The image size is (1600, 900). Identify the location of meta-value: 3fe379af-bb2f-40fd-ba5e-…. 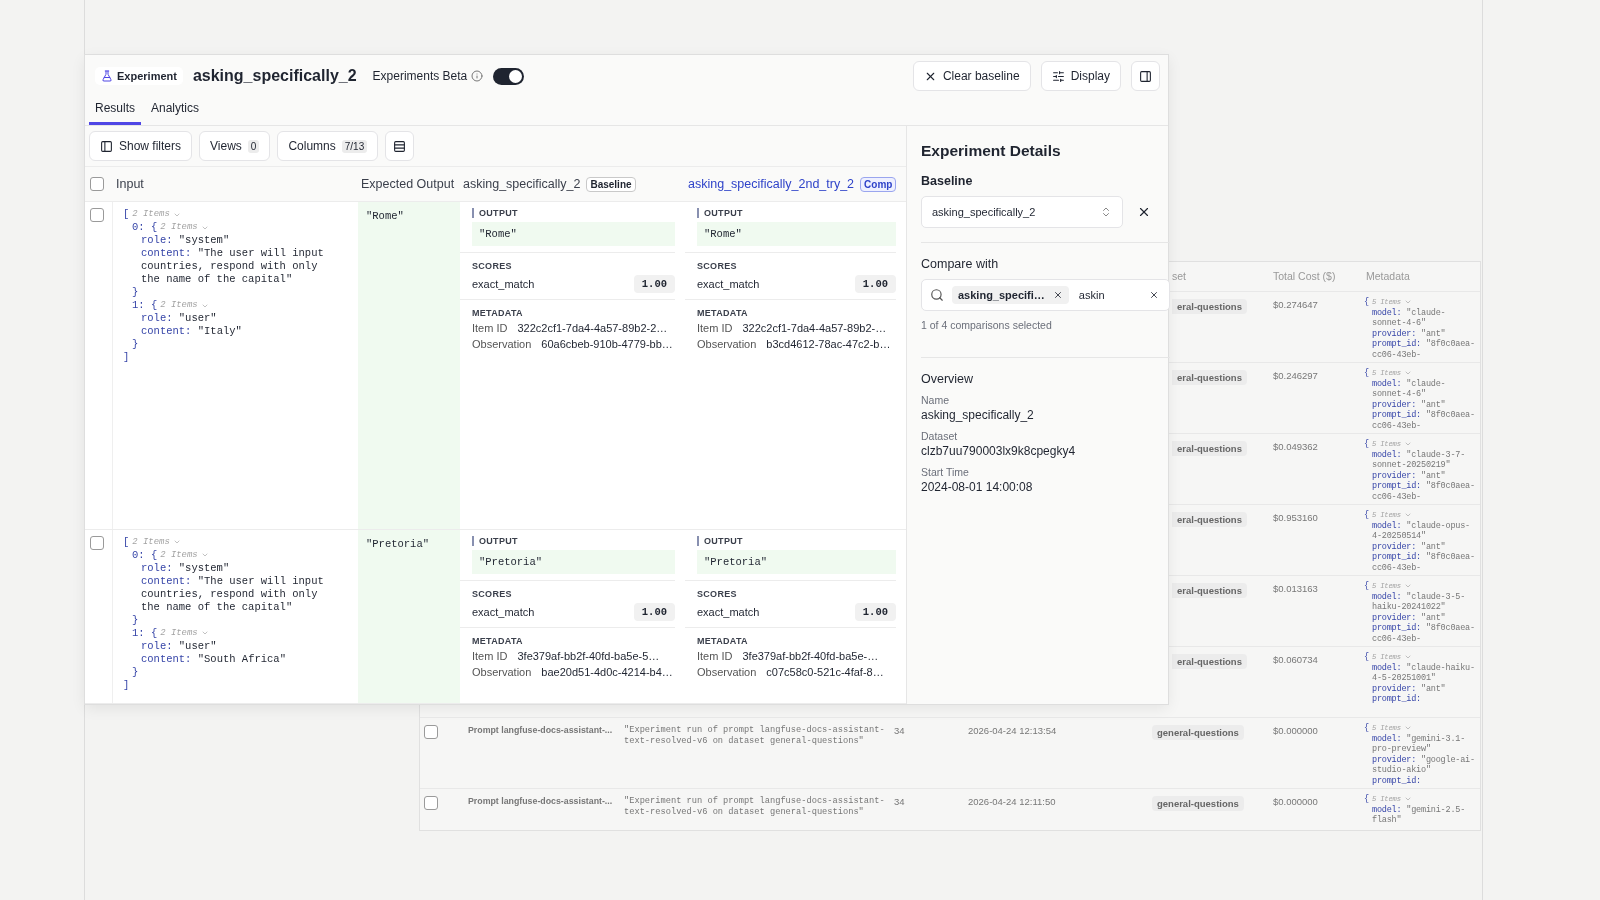
(810, 655).